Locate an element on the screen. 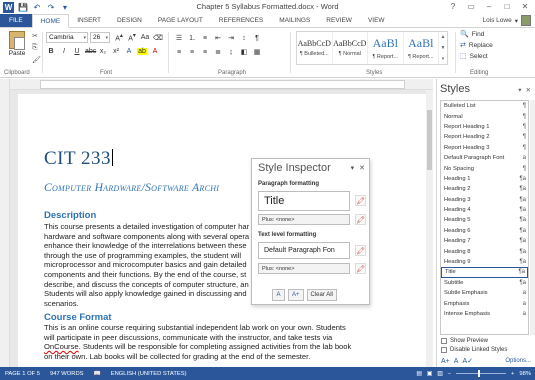  text-plus-box: Plus: <none> is located at coordinates (304, 268).